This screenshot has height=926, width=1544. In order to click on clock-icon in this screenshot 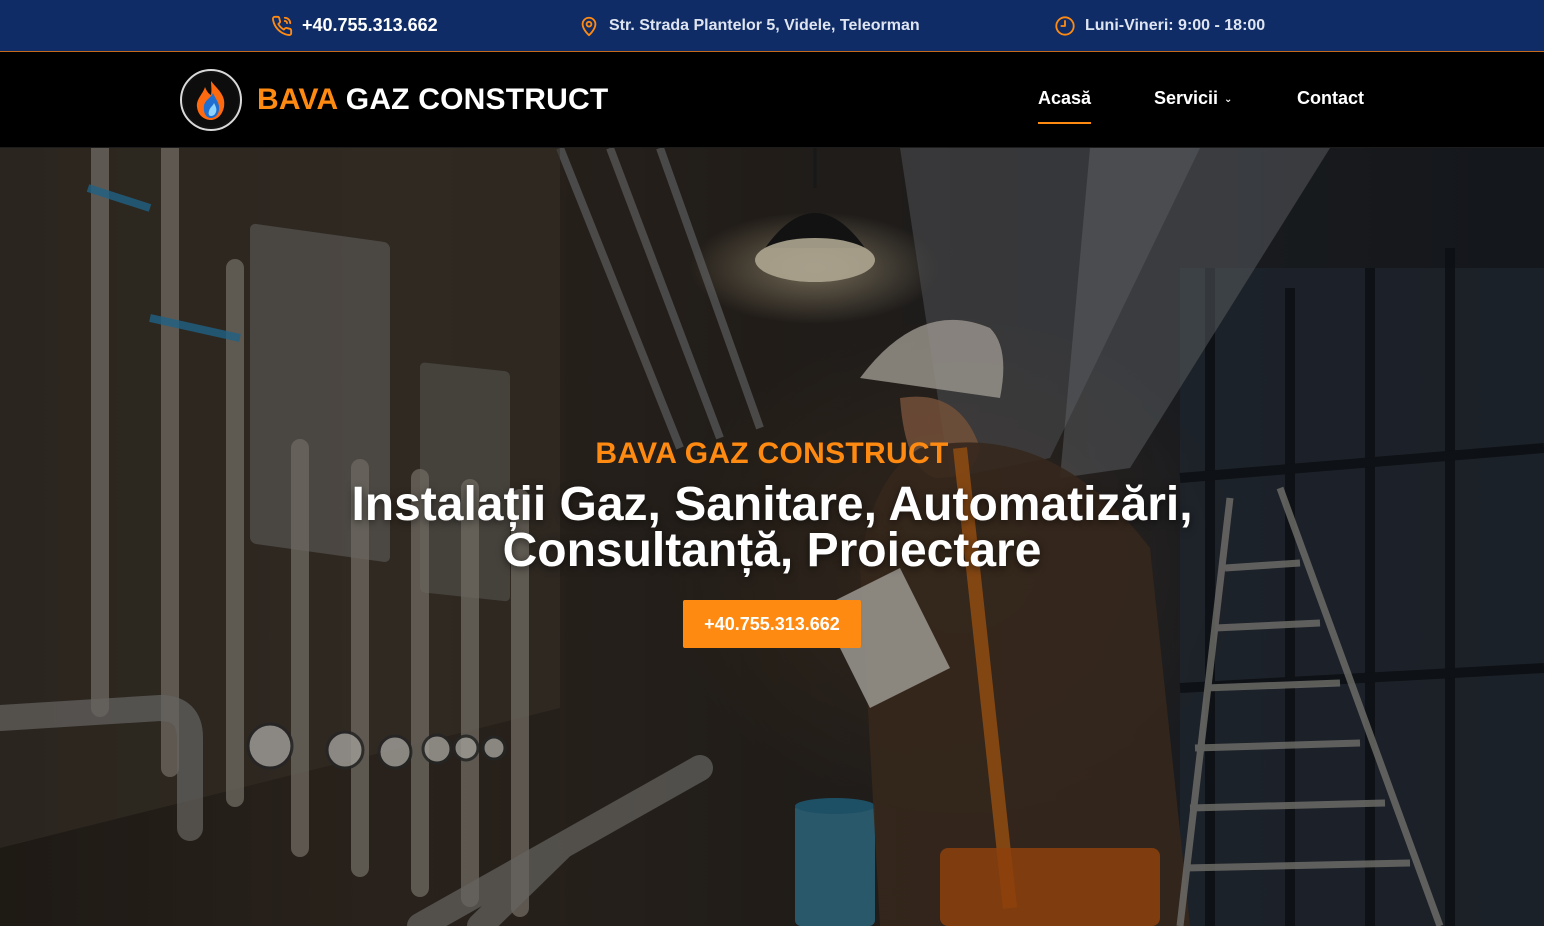, I will do `click(1065, 26)`.